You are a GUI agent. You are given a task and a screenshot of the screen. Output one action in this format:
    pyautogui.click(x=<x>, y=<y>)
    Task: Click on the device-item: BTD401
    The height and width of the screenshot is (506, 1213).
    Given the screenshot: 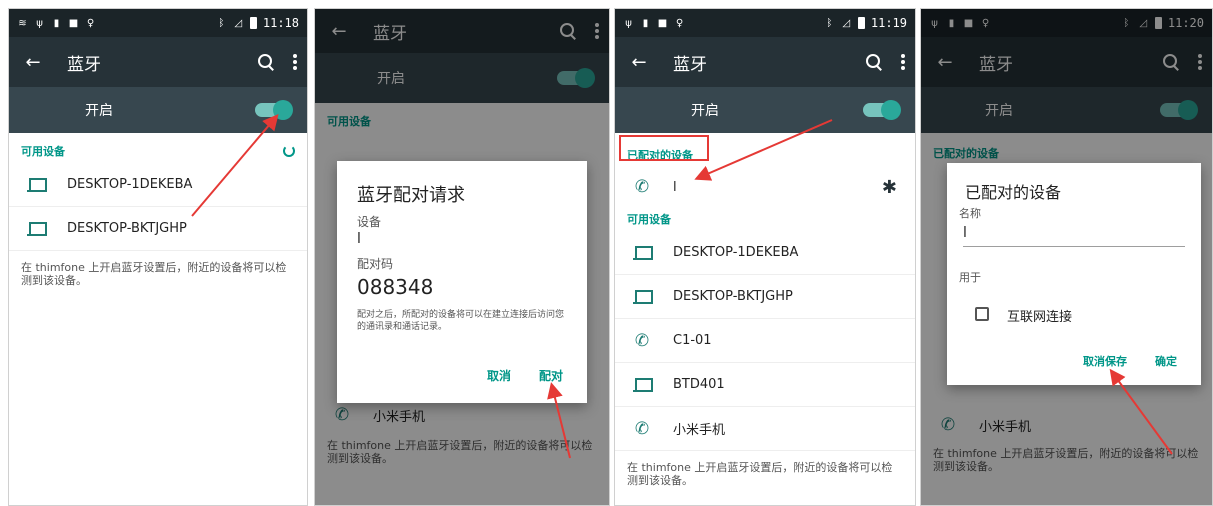 What is the action you would take?
    pyautogui.click(x=765, y=385)
    